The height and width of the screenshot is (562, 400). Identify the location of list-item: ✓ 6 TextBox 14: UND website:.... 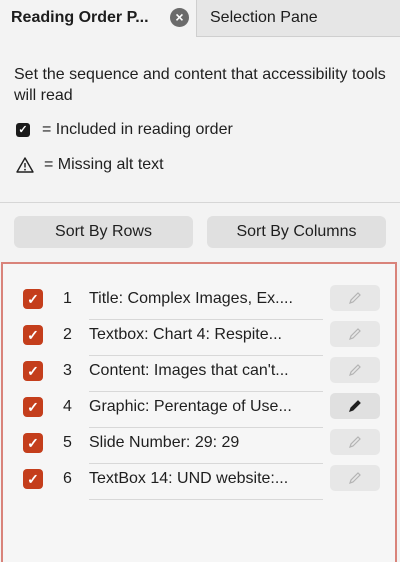
(199, 479).